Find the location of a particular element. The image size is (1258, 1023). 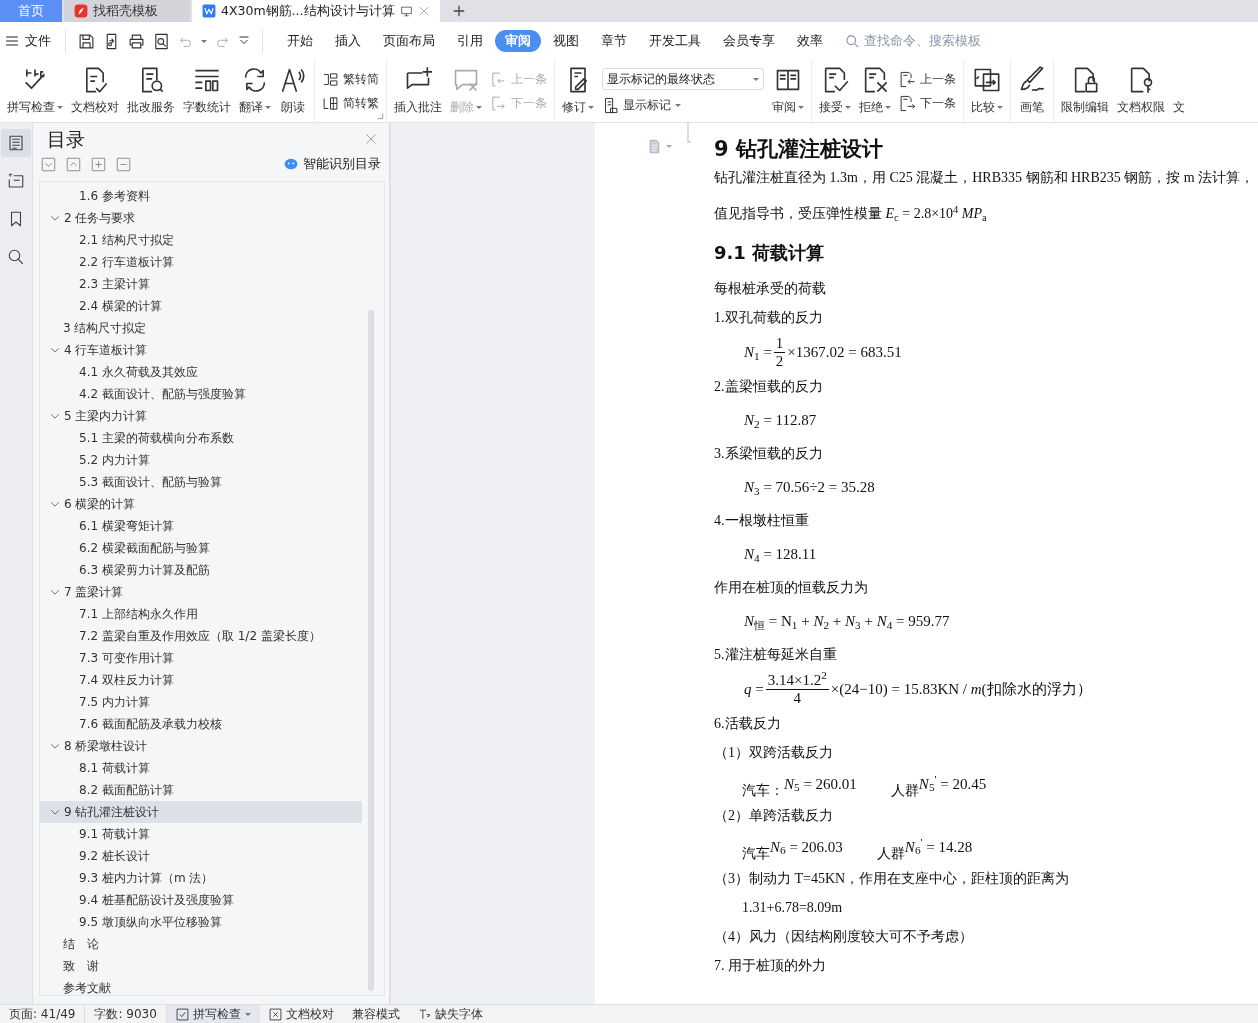

toc-item: 7.5 内力计算 is located at coordinates (201, 702).